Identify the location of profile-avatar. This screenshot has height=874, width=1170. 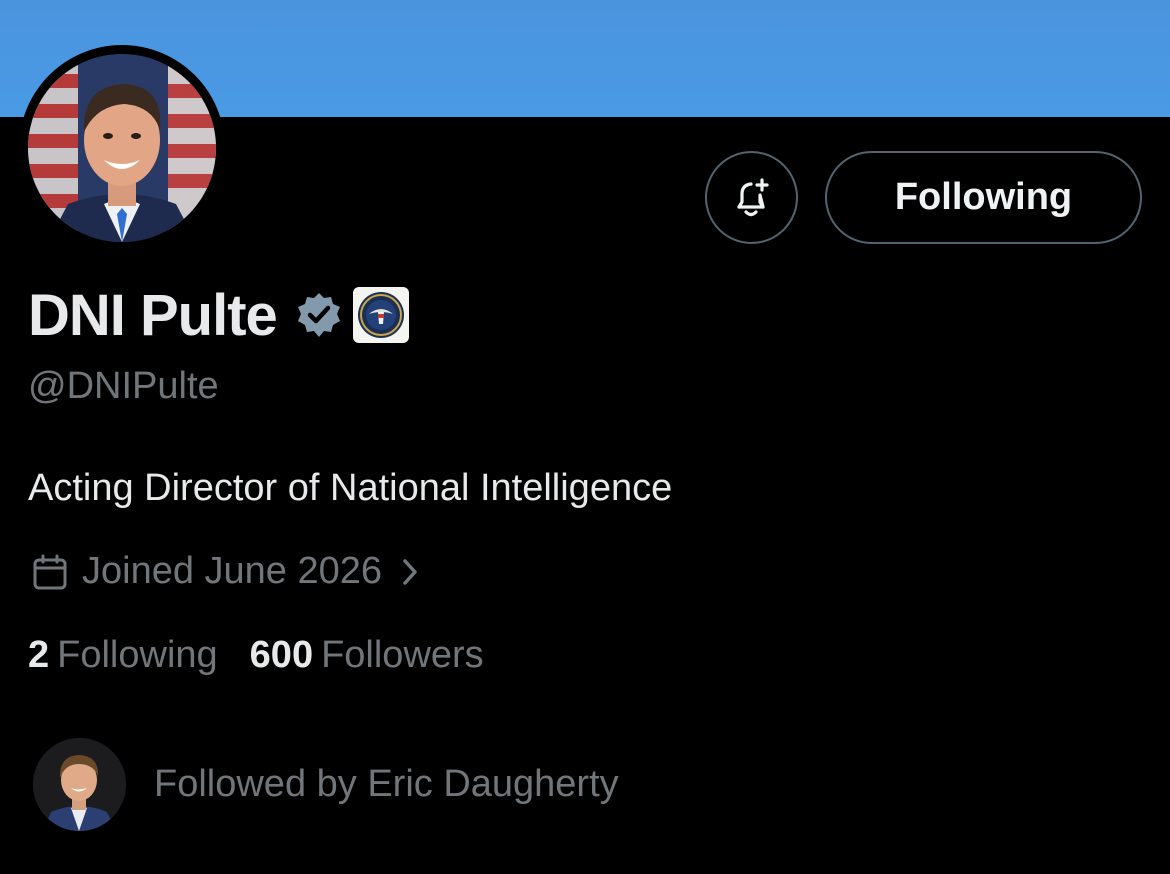
(122, 148).